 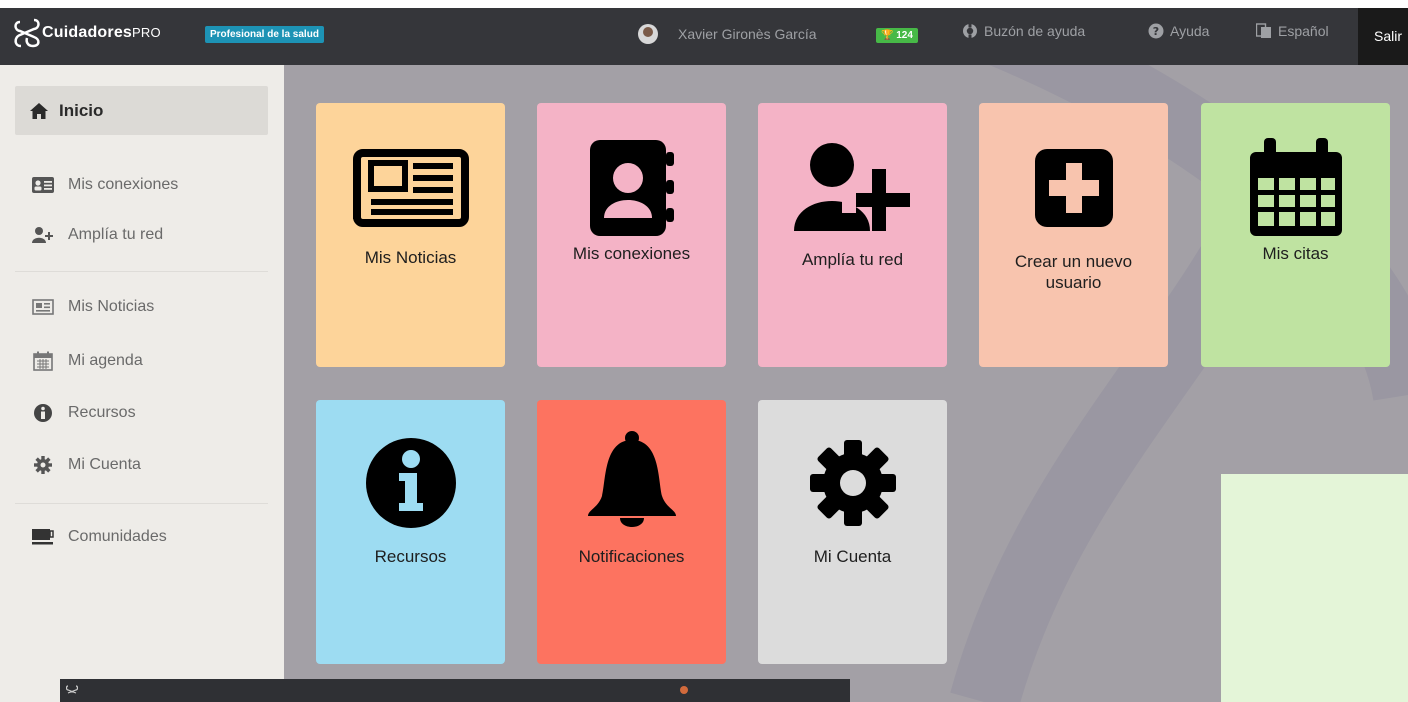 I want to click on brand-logo: CuidadoresPRO, so click(x=87, y=33).